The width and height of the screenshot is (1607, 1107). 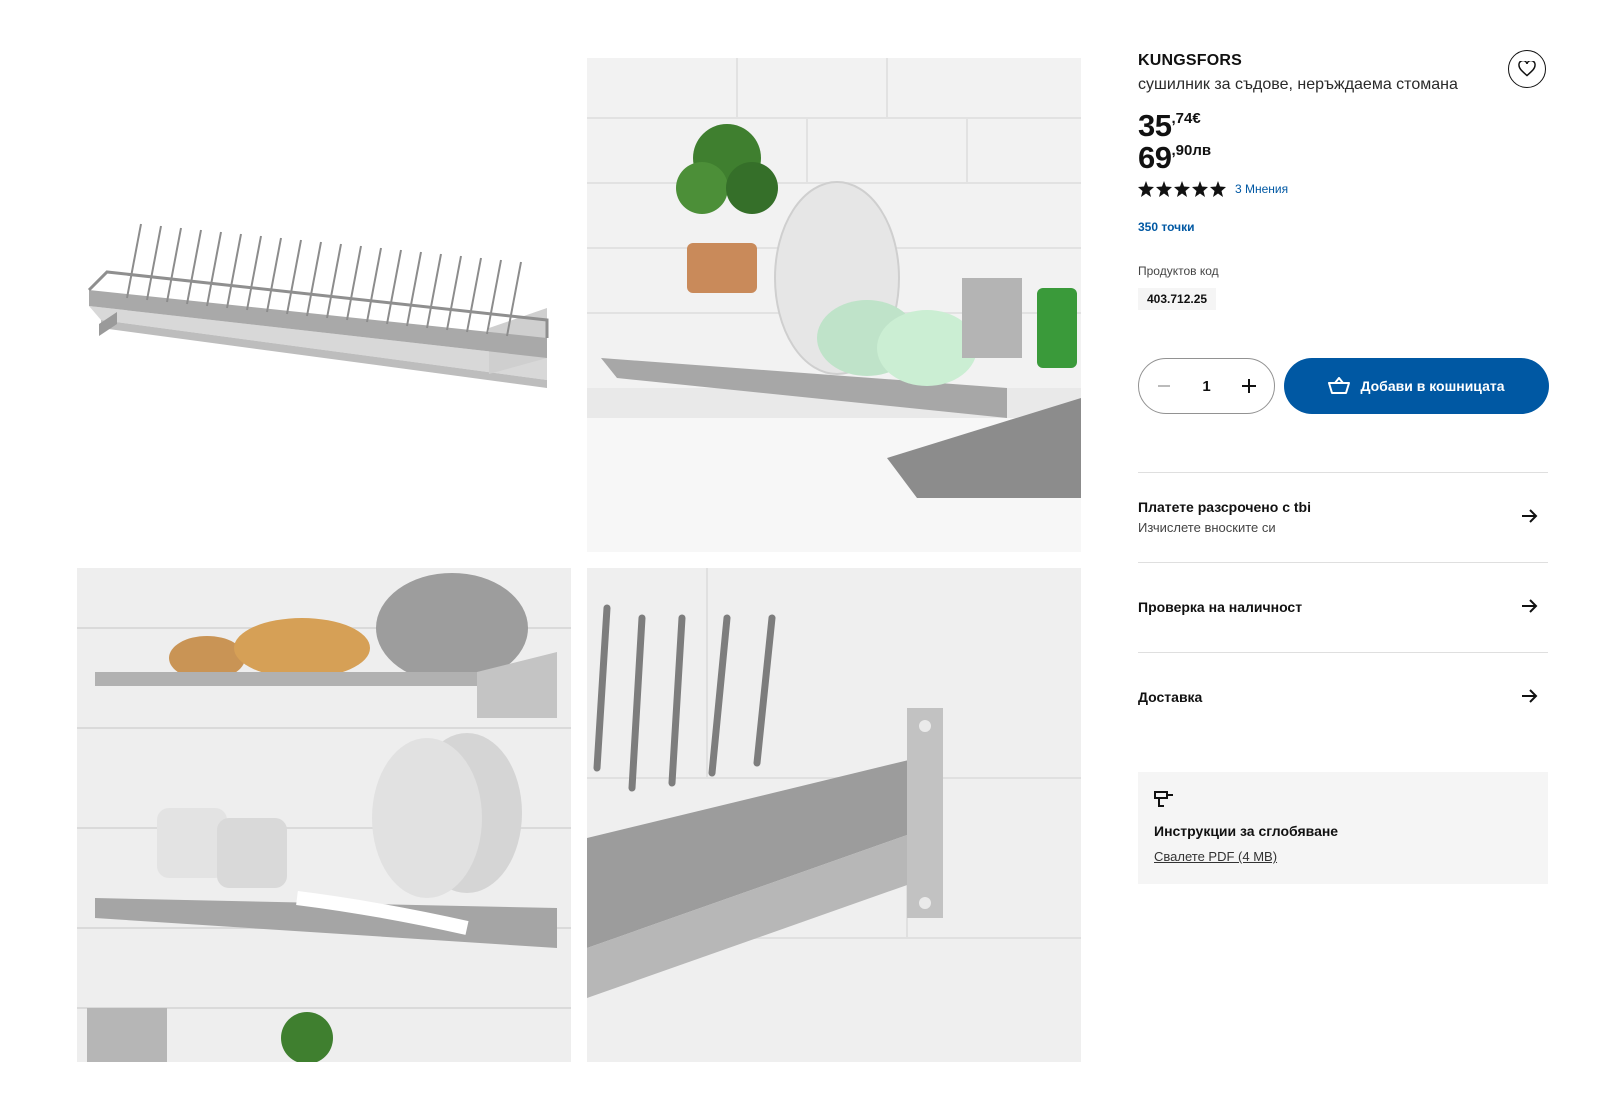 I want to click on kitchen-scene-illustration, so click(x=834, y=305).